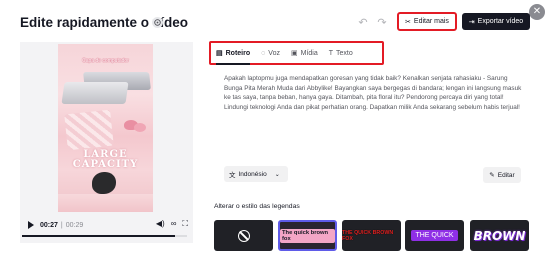 The image size is (552, 255). Describe the element at coordinates (104, 183) in the screenshot. I see `hand-image` at that location.